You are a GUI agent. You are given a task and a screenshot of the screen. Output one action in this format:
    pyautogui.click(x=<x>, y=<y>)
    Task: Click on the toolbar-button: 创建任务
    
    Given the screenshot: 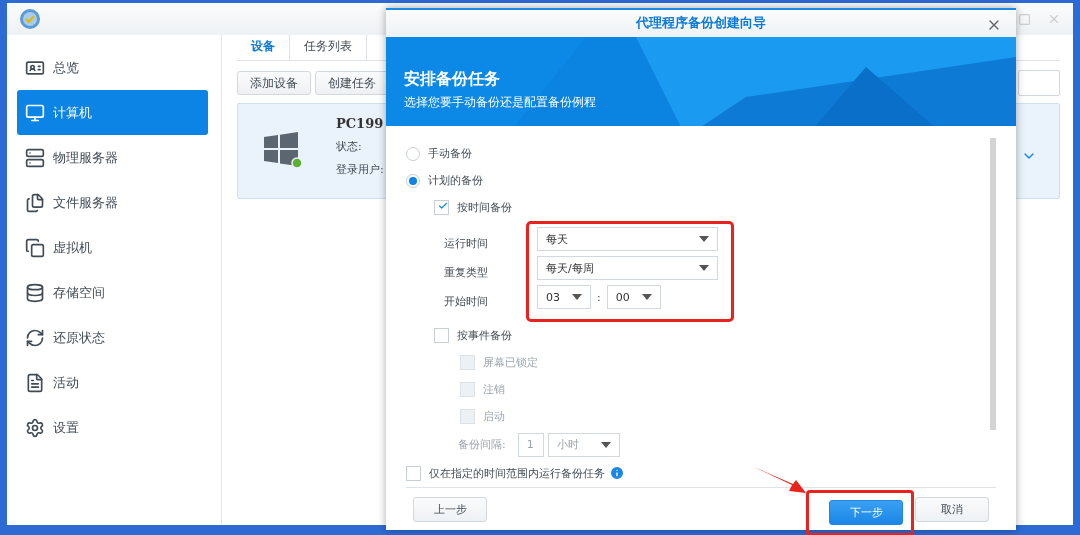 What is the action you would take?
    pyautogui.click(x=352, y=83)
    